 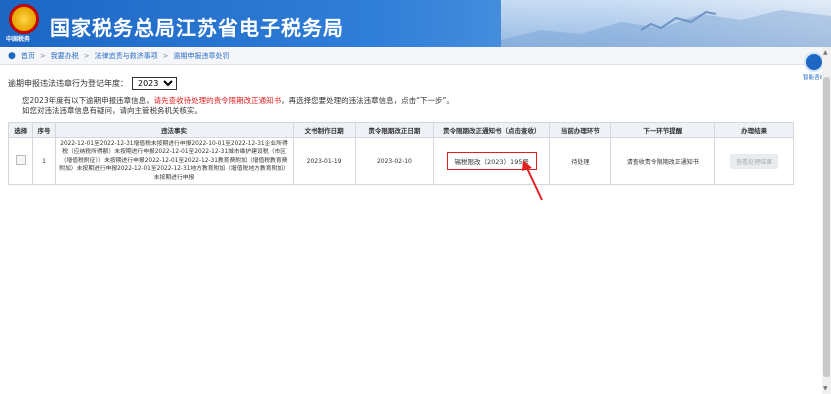 I want to click on annotation-arrow-icon, so click(x=532, y=180).